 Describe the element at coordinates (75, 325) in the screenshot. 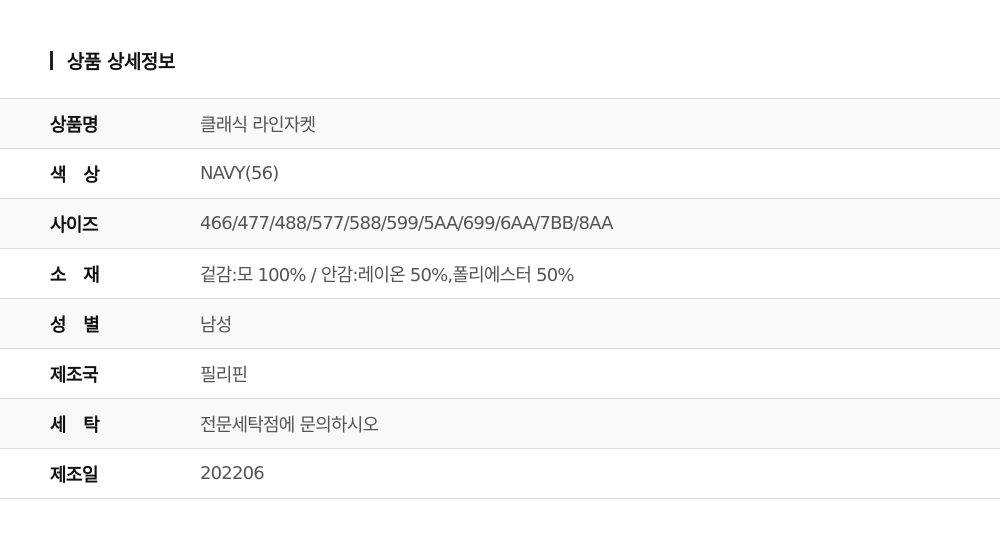

I see `spec-label: 성 별` at that location.